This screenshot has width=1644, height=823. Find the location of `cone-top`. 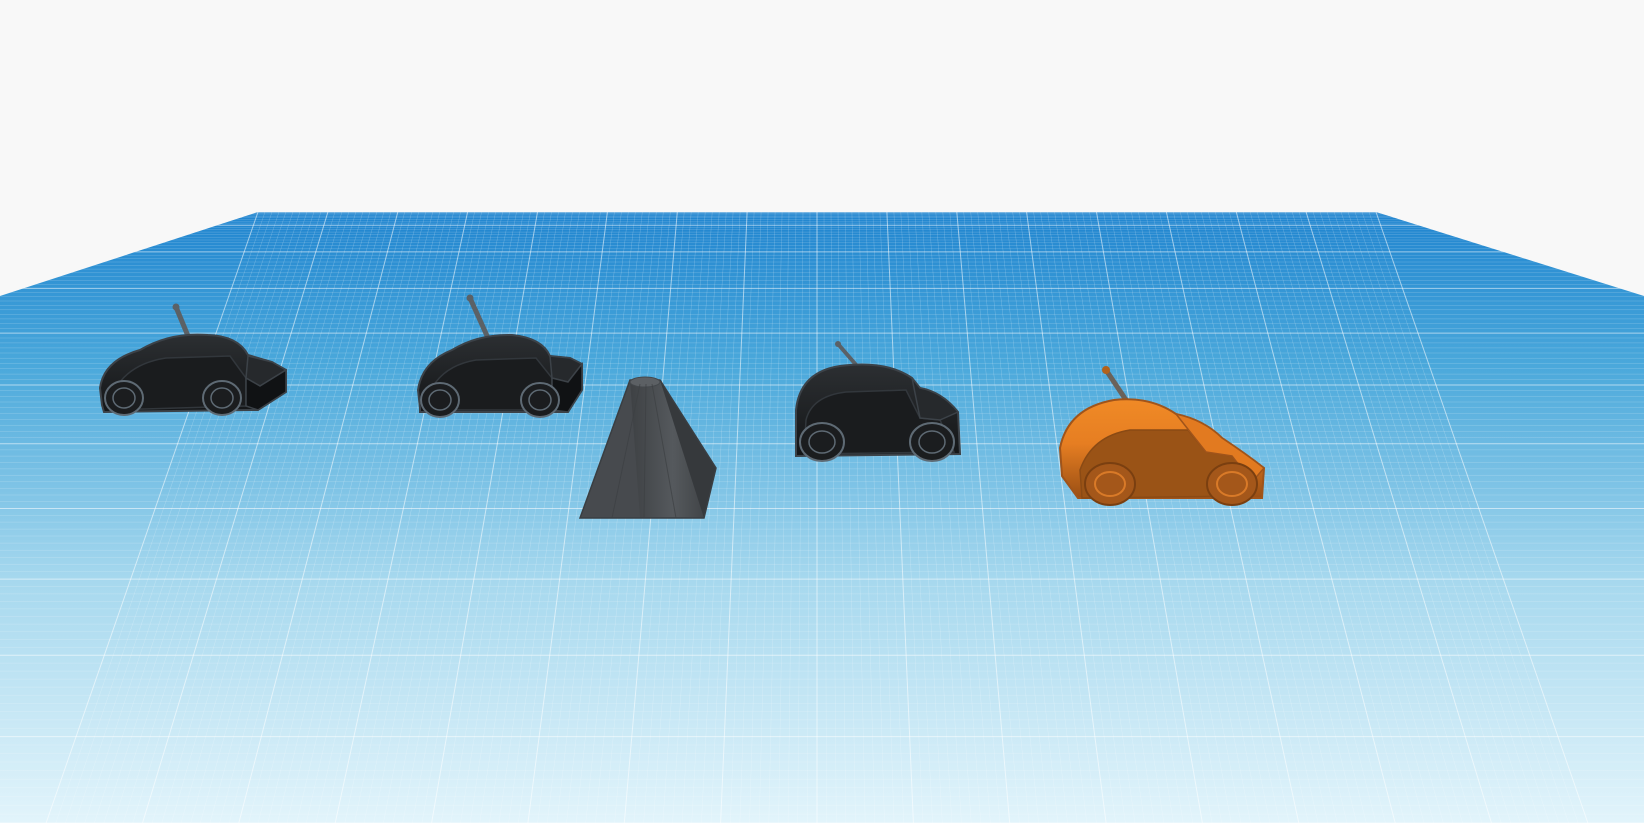

cone-top is located at coordinates (645, 382).